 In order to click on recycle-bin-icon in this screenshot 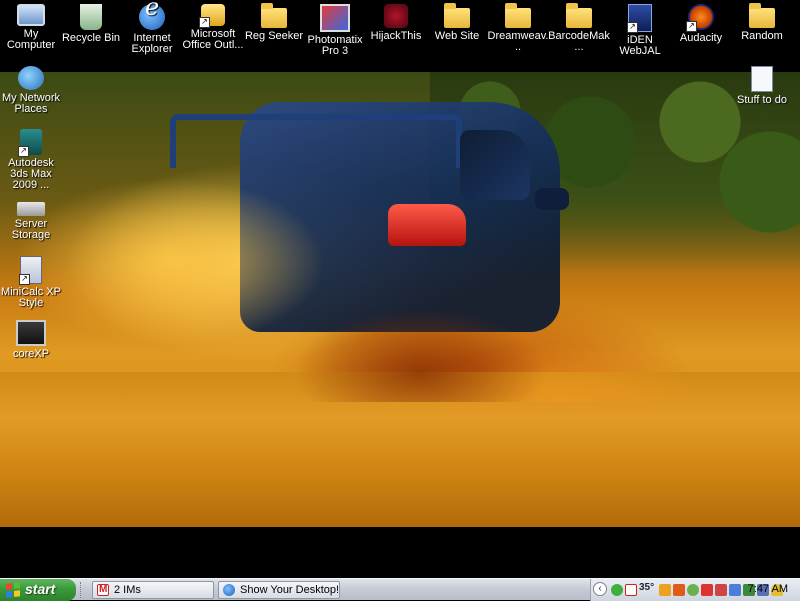, I will do `click(91, 17)`.